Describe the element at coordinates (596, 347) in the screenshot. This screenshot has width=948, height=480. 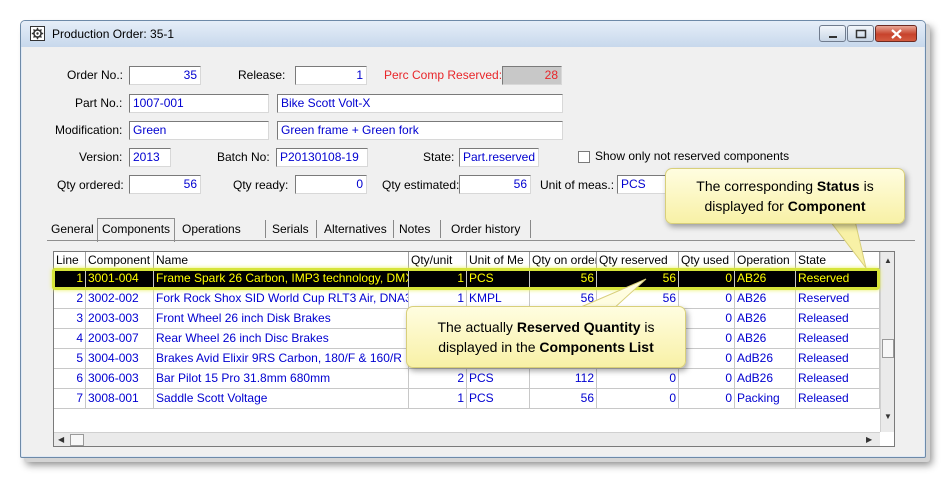
I see `reserved-callout-bold: Components List` at that location.